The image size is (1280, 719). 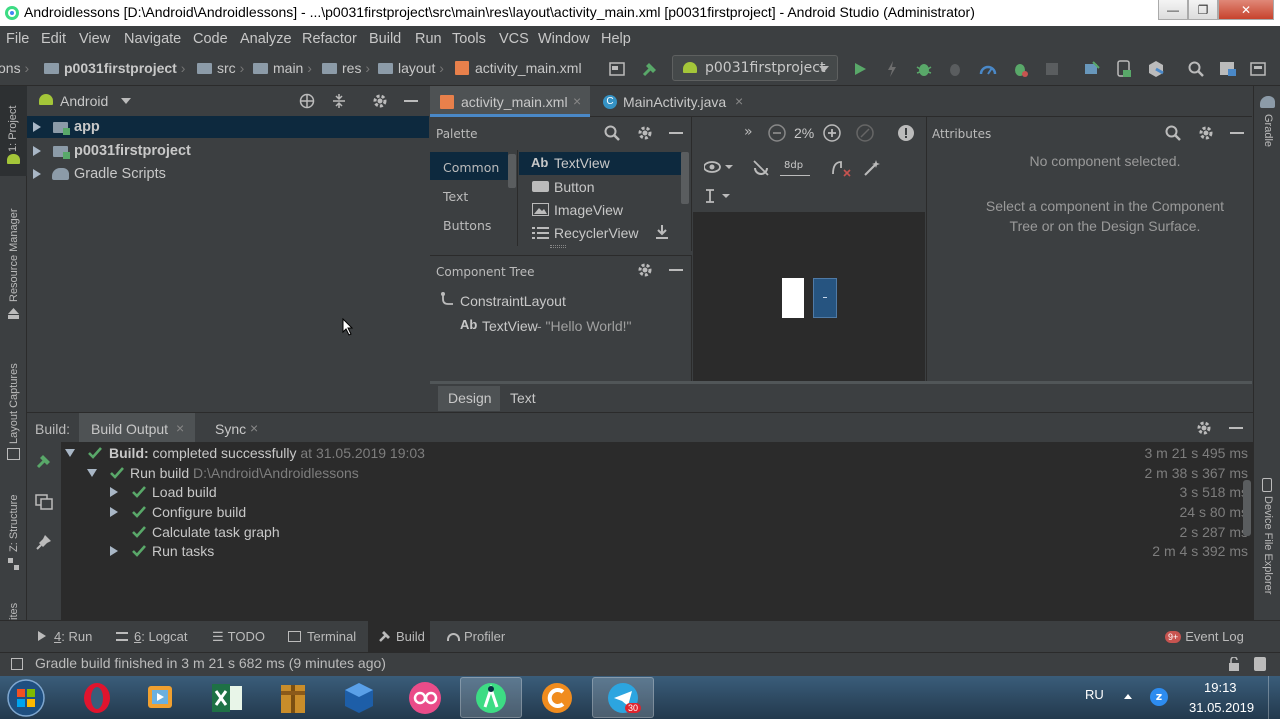 What do you see at coordinates (65, 636) in the screenshot?
I see `tool-run: 4: Run` at bounding box center [65, 636].